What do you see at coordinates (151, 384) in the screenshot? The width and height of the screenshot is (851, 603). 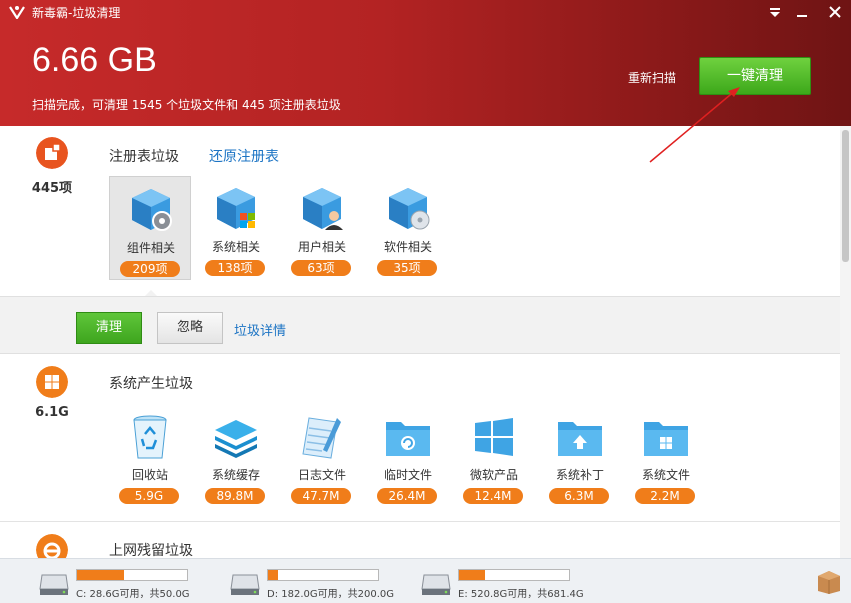 I see `system-junk-title: 系统产生垃圾` at bounding box center [151, 384].